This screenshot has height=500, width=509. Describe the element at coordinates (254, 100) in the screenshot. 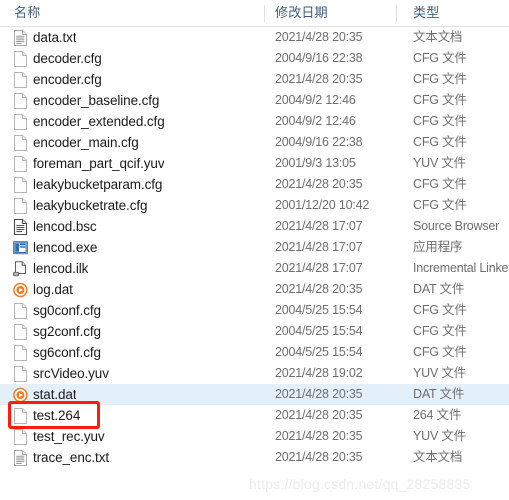

I see `file-row: encoder_baseline.cfg 2004/9/2 12:46 CFG 文件` at that location.